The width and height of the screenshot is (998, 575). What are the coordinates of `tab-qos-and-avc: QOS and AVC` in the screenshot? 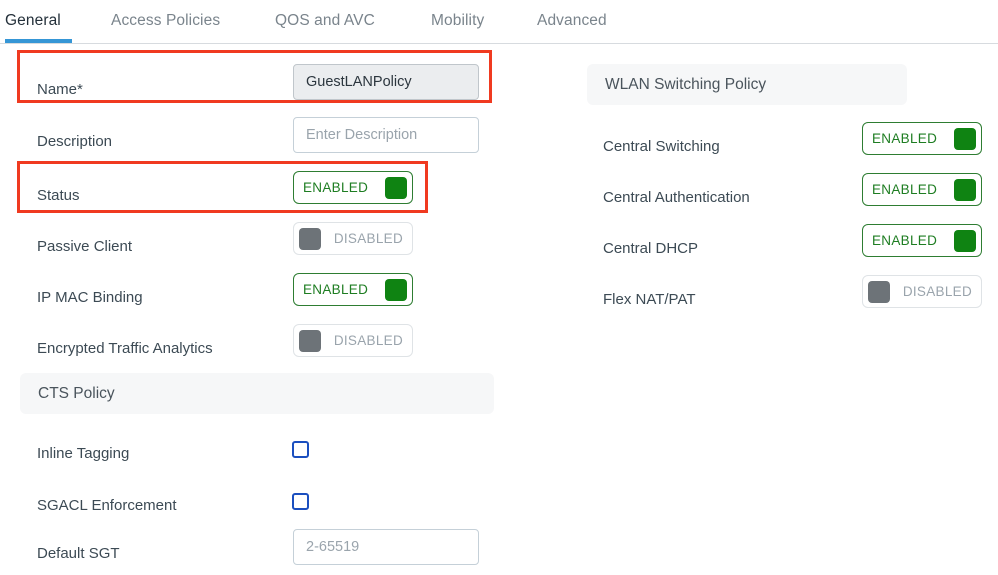 It's located at (325, 21).